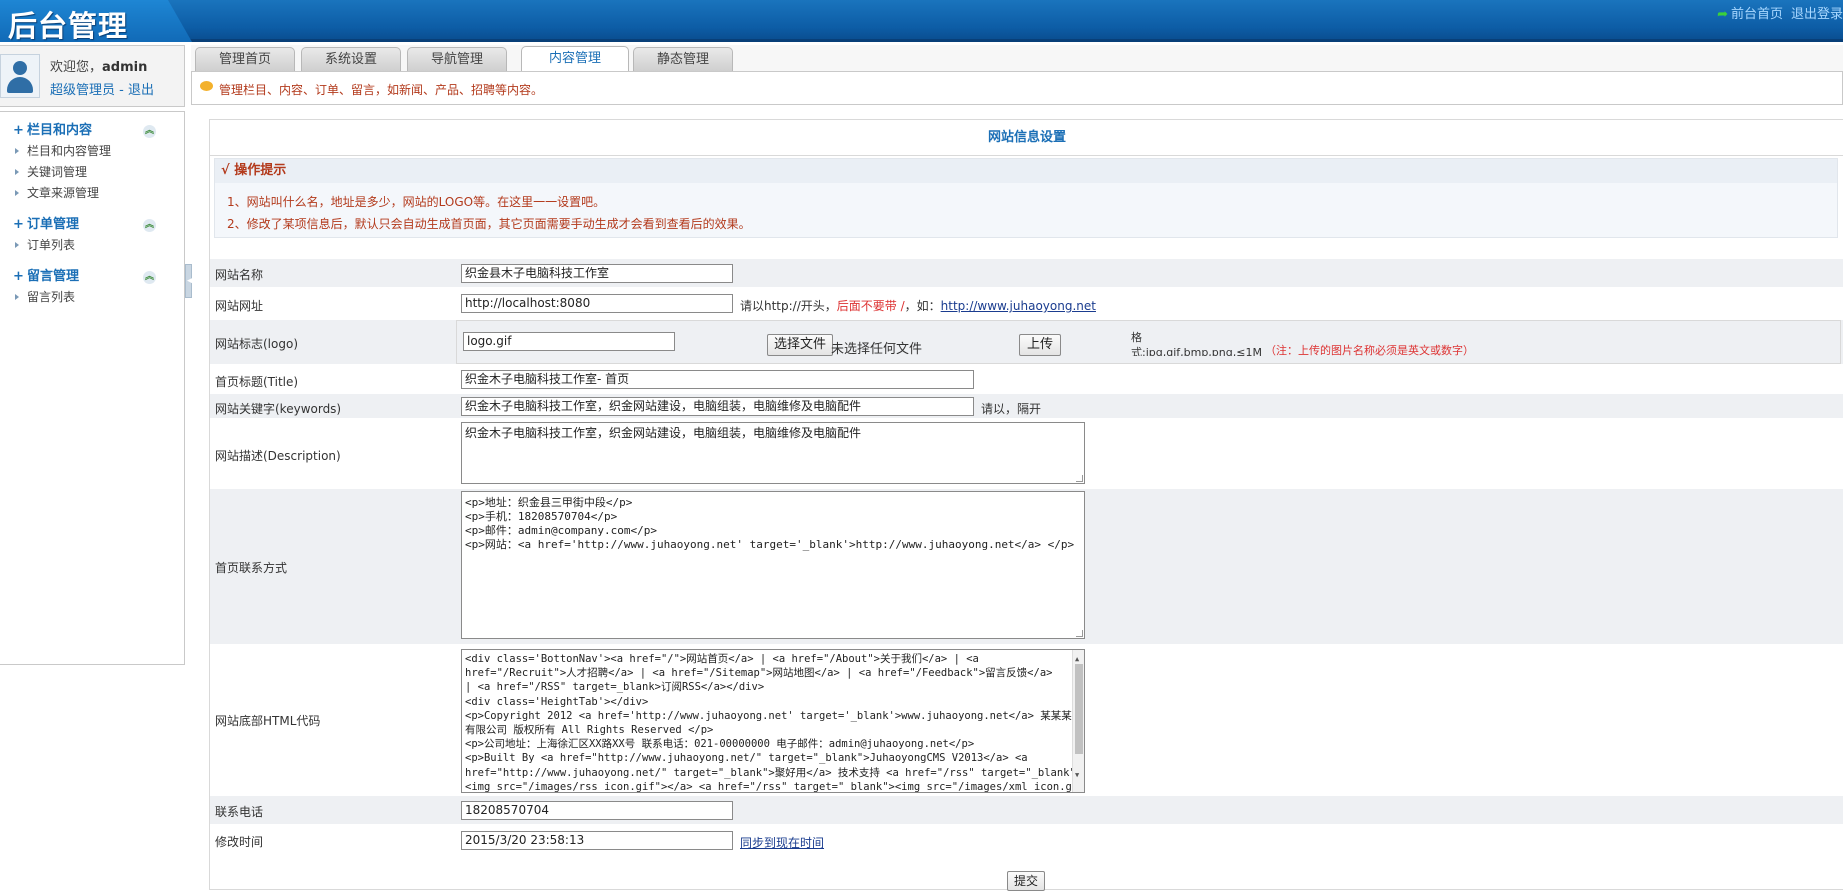 Image resolution: width=1843 pixels, height=891 pixels. I want to click on speech-bubble-icon, so click(206, 86).